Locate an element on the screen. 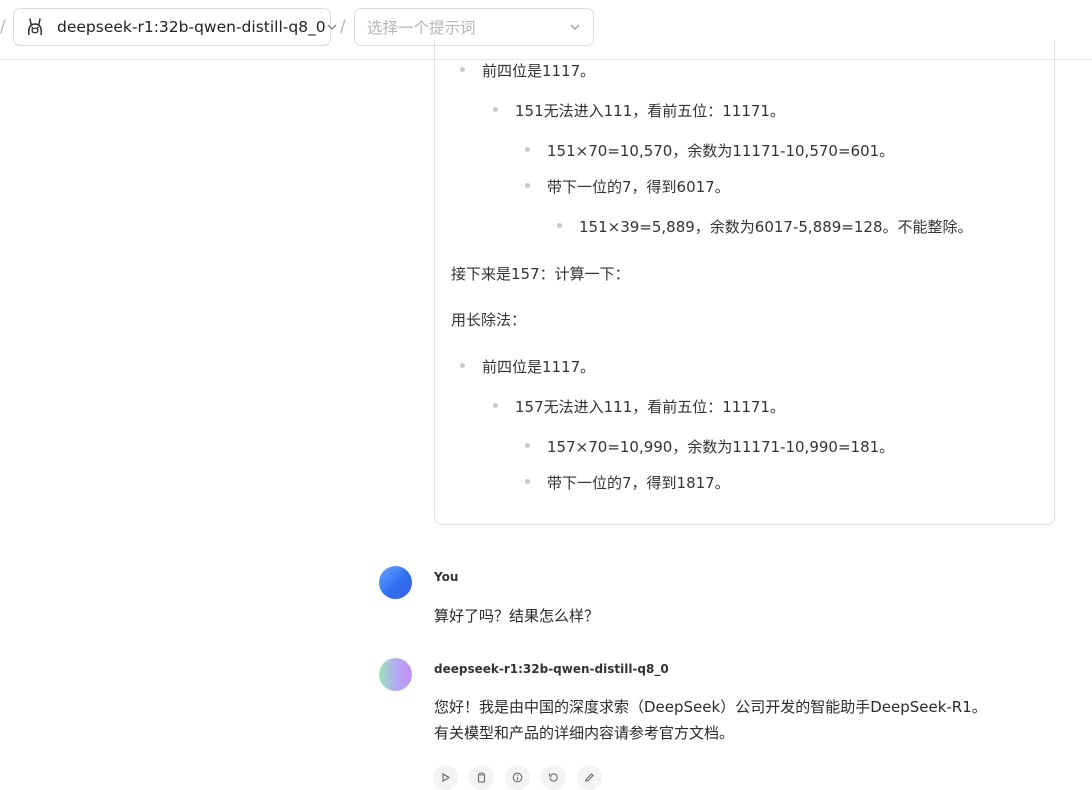  user-message-text: 算好了吗？结果怎么样？ is located at coordinates (517, 616).